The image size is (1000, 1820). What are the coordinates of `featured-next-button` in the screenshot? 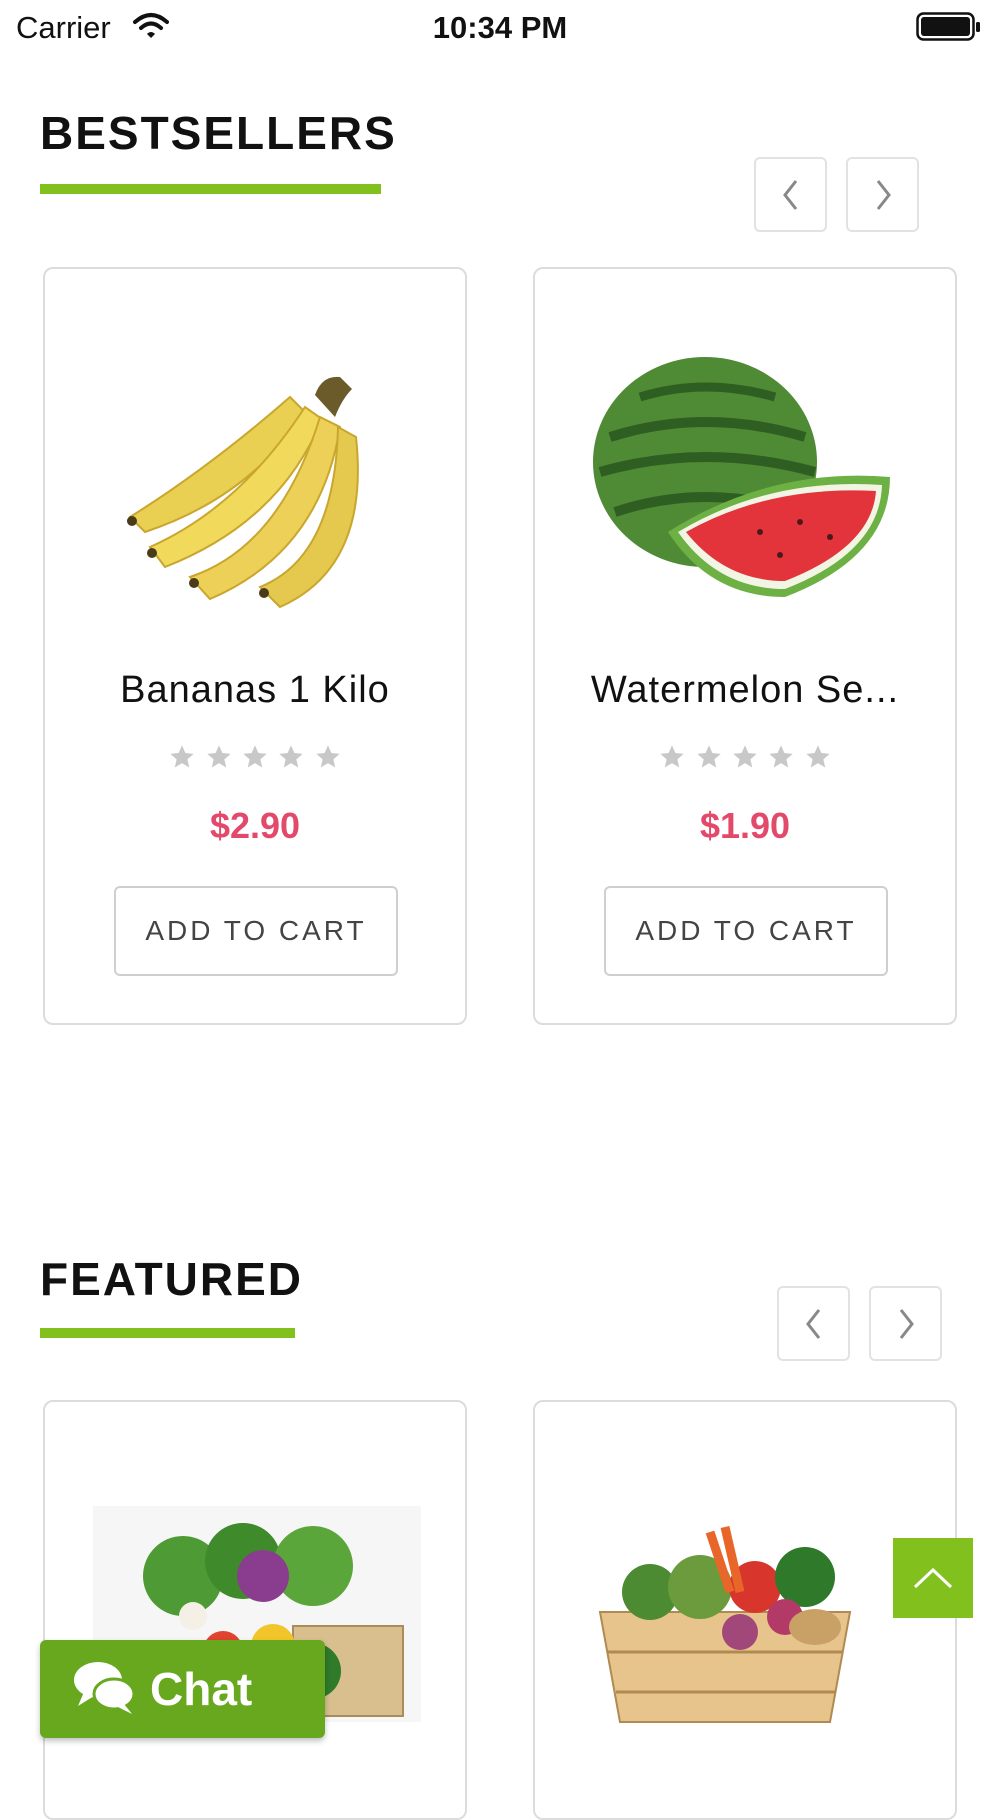 It's located at (905, 1323).